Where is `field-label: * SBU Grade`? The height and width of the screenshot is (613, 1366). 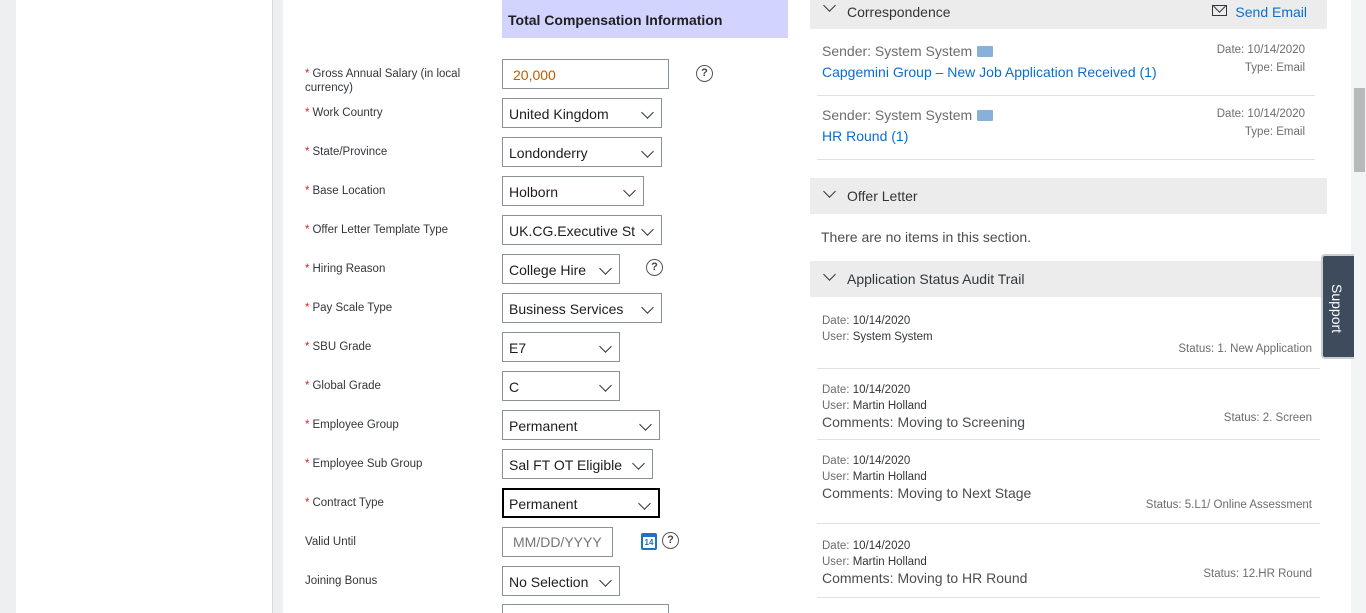
field-label: * SBU Grade is located at coordinates (338, 347).